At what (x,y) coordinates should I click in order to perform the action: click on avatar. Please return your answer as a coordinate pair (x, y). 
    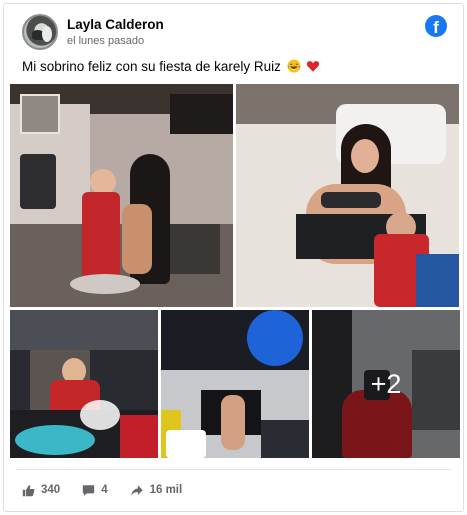
    Looking at the image, I should click on (40, 32).